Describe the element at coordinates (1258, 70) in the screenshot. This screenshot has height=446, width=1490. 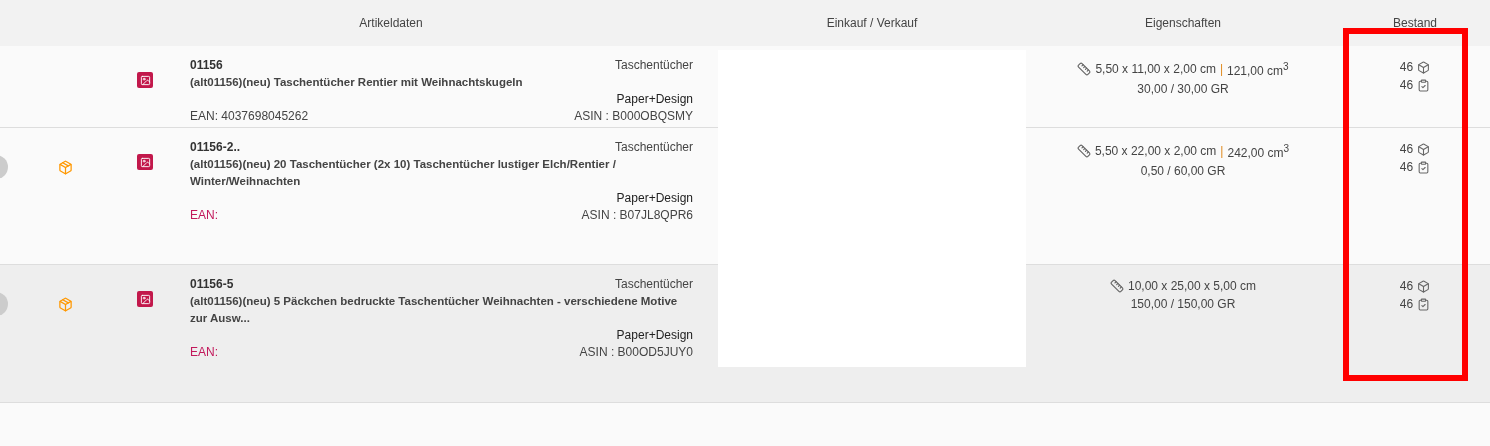
I see `volume-text: 121,00 cm$^{3}$` at that location.